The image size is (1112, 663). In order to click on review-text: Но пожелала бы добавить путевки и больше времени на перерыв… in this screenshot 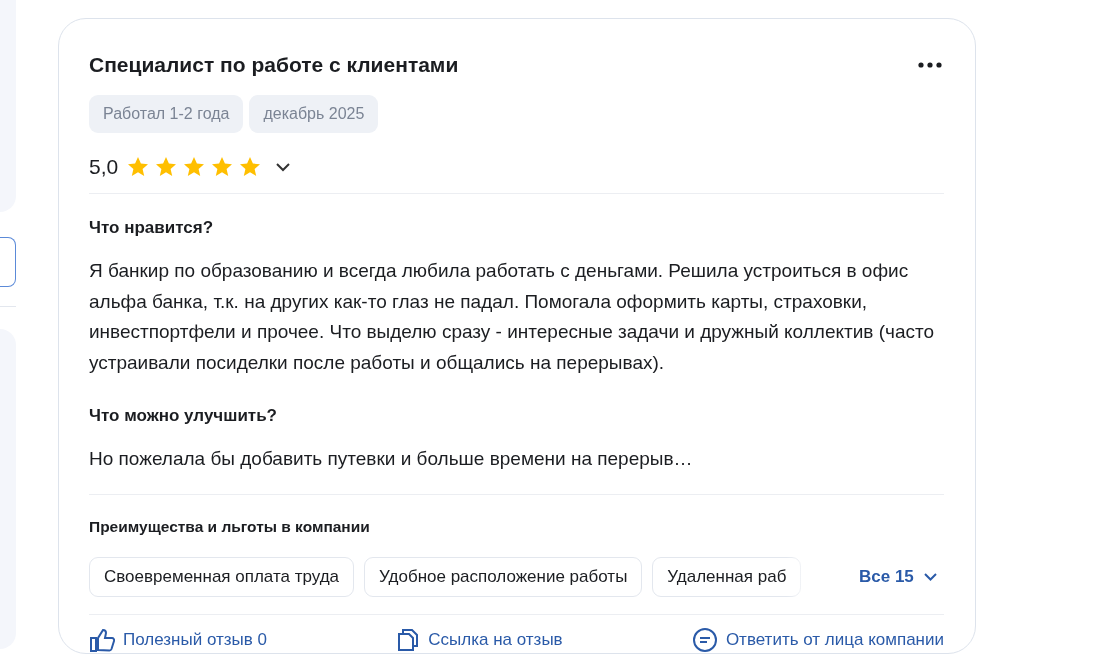, I will do `click(391, 459)`.